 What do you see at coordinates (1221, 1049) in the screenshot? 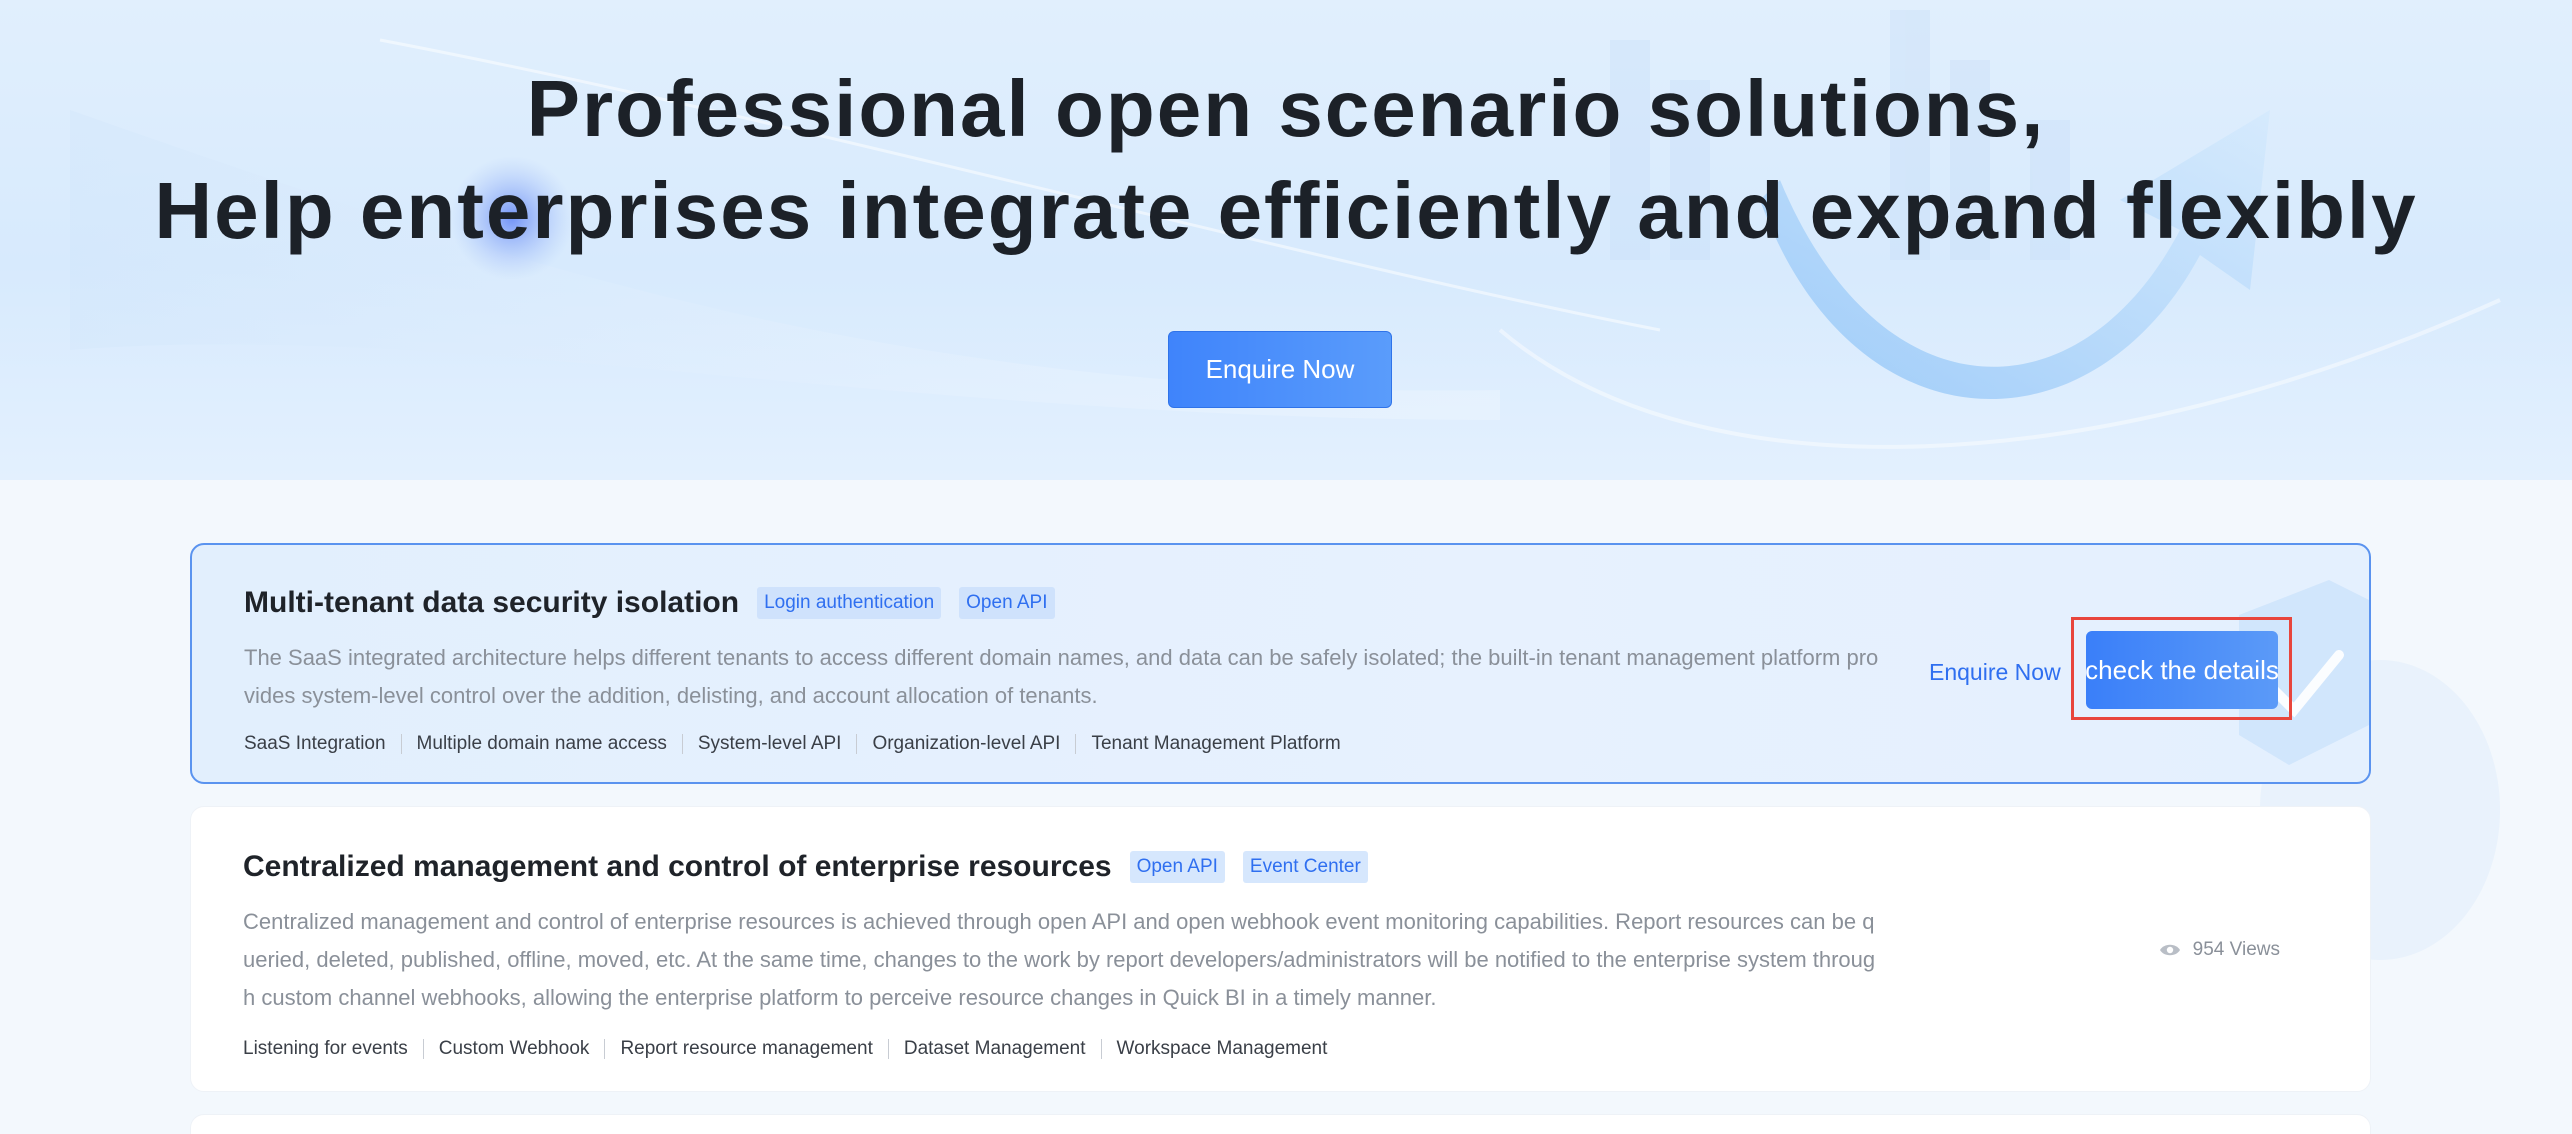
I see `keyword-item: Workspace Management` at bounding box center [1221, 1049].